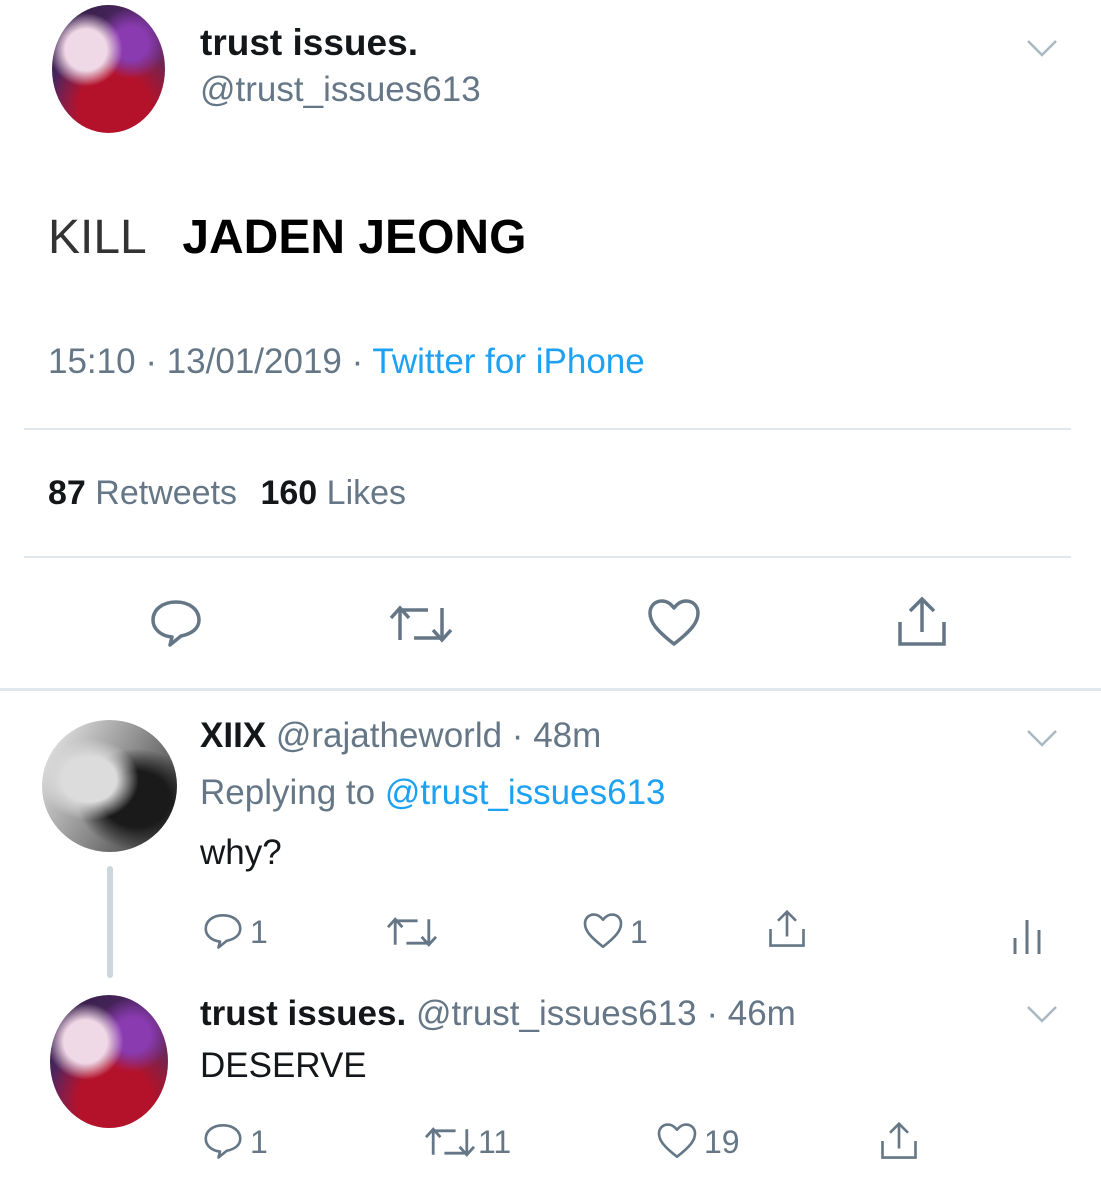  Describe the element at coordinates (556, 1013) in the screenshot. I see `reply-handle: @trust_issues613` at that location.